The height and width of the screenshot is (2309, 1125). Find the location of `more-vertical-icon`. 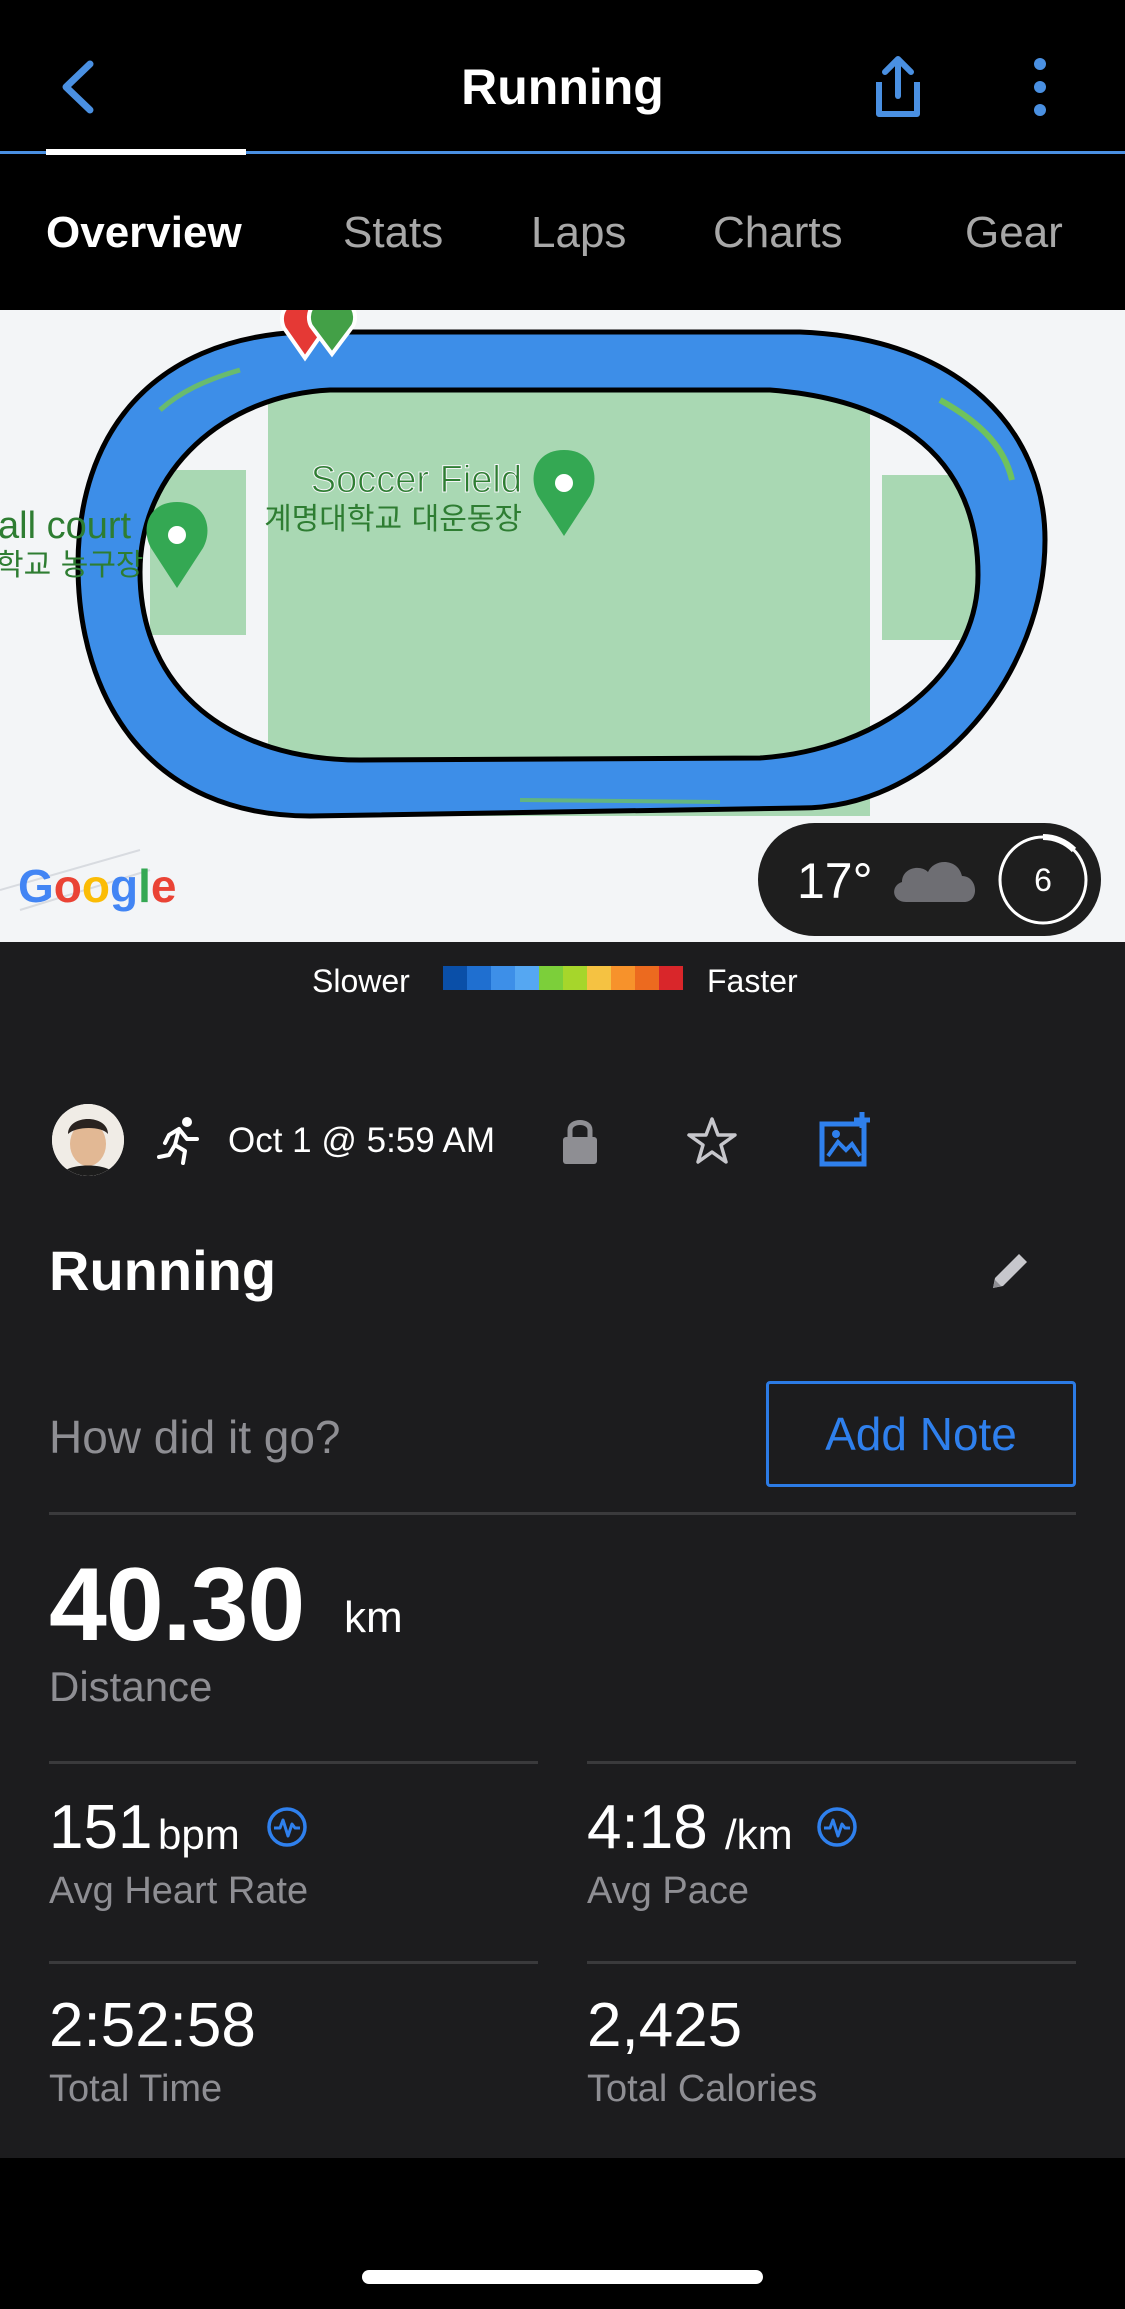

more-vertical-icon is located at coordinates (1040, 87).